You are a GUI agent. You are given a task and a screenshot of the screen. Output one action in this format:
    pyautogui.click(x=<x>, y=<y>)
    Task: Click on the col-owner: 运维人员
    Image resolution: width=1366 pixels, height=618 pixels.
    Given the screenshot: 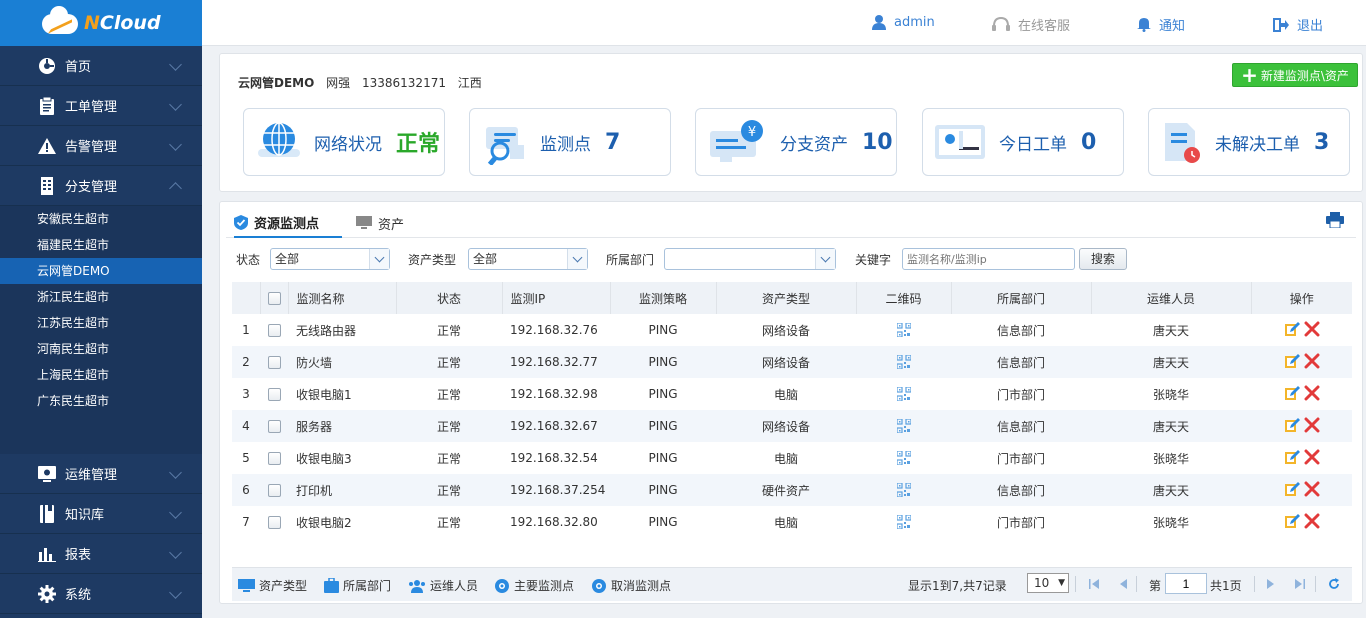 What is the action you would take?
    pyautogui.click(x=1171, y=298)
    